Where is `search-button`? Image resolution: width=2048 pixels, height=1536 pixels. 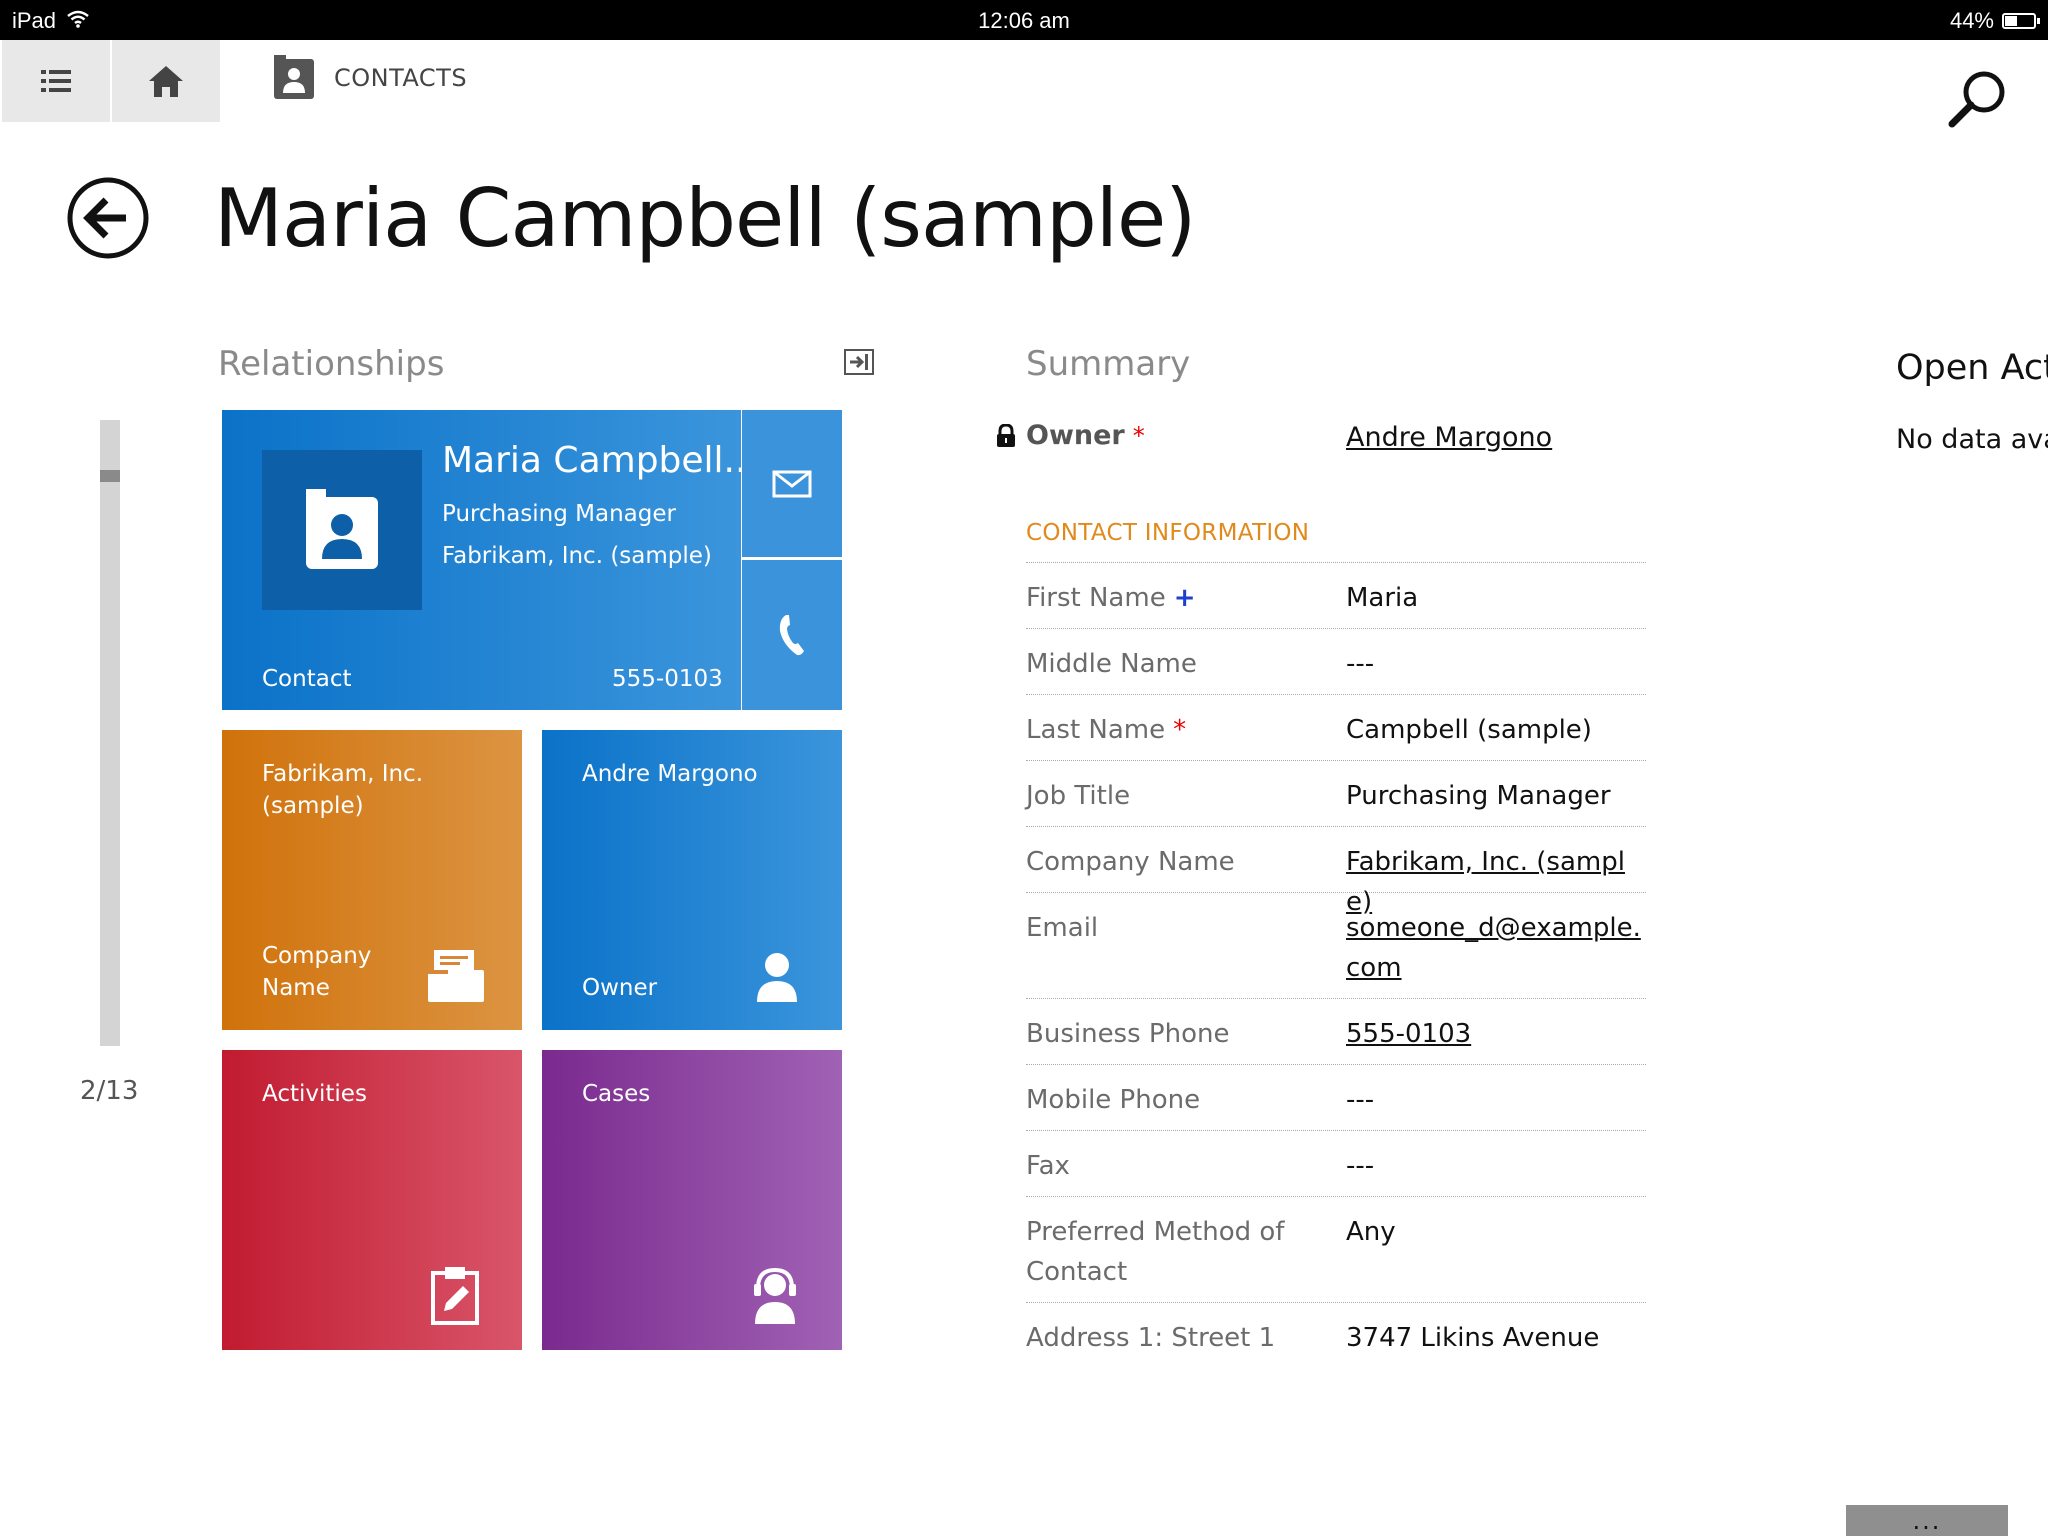 search-button is located at coordinates (1978, 100).